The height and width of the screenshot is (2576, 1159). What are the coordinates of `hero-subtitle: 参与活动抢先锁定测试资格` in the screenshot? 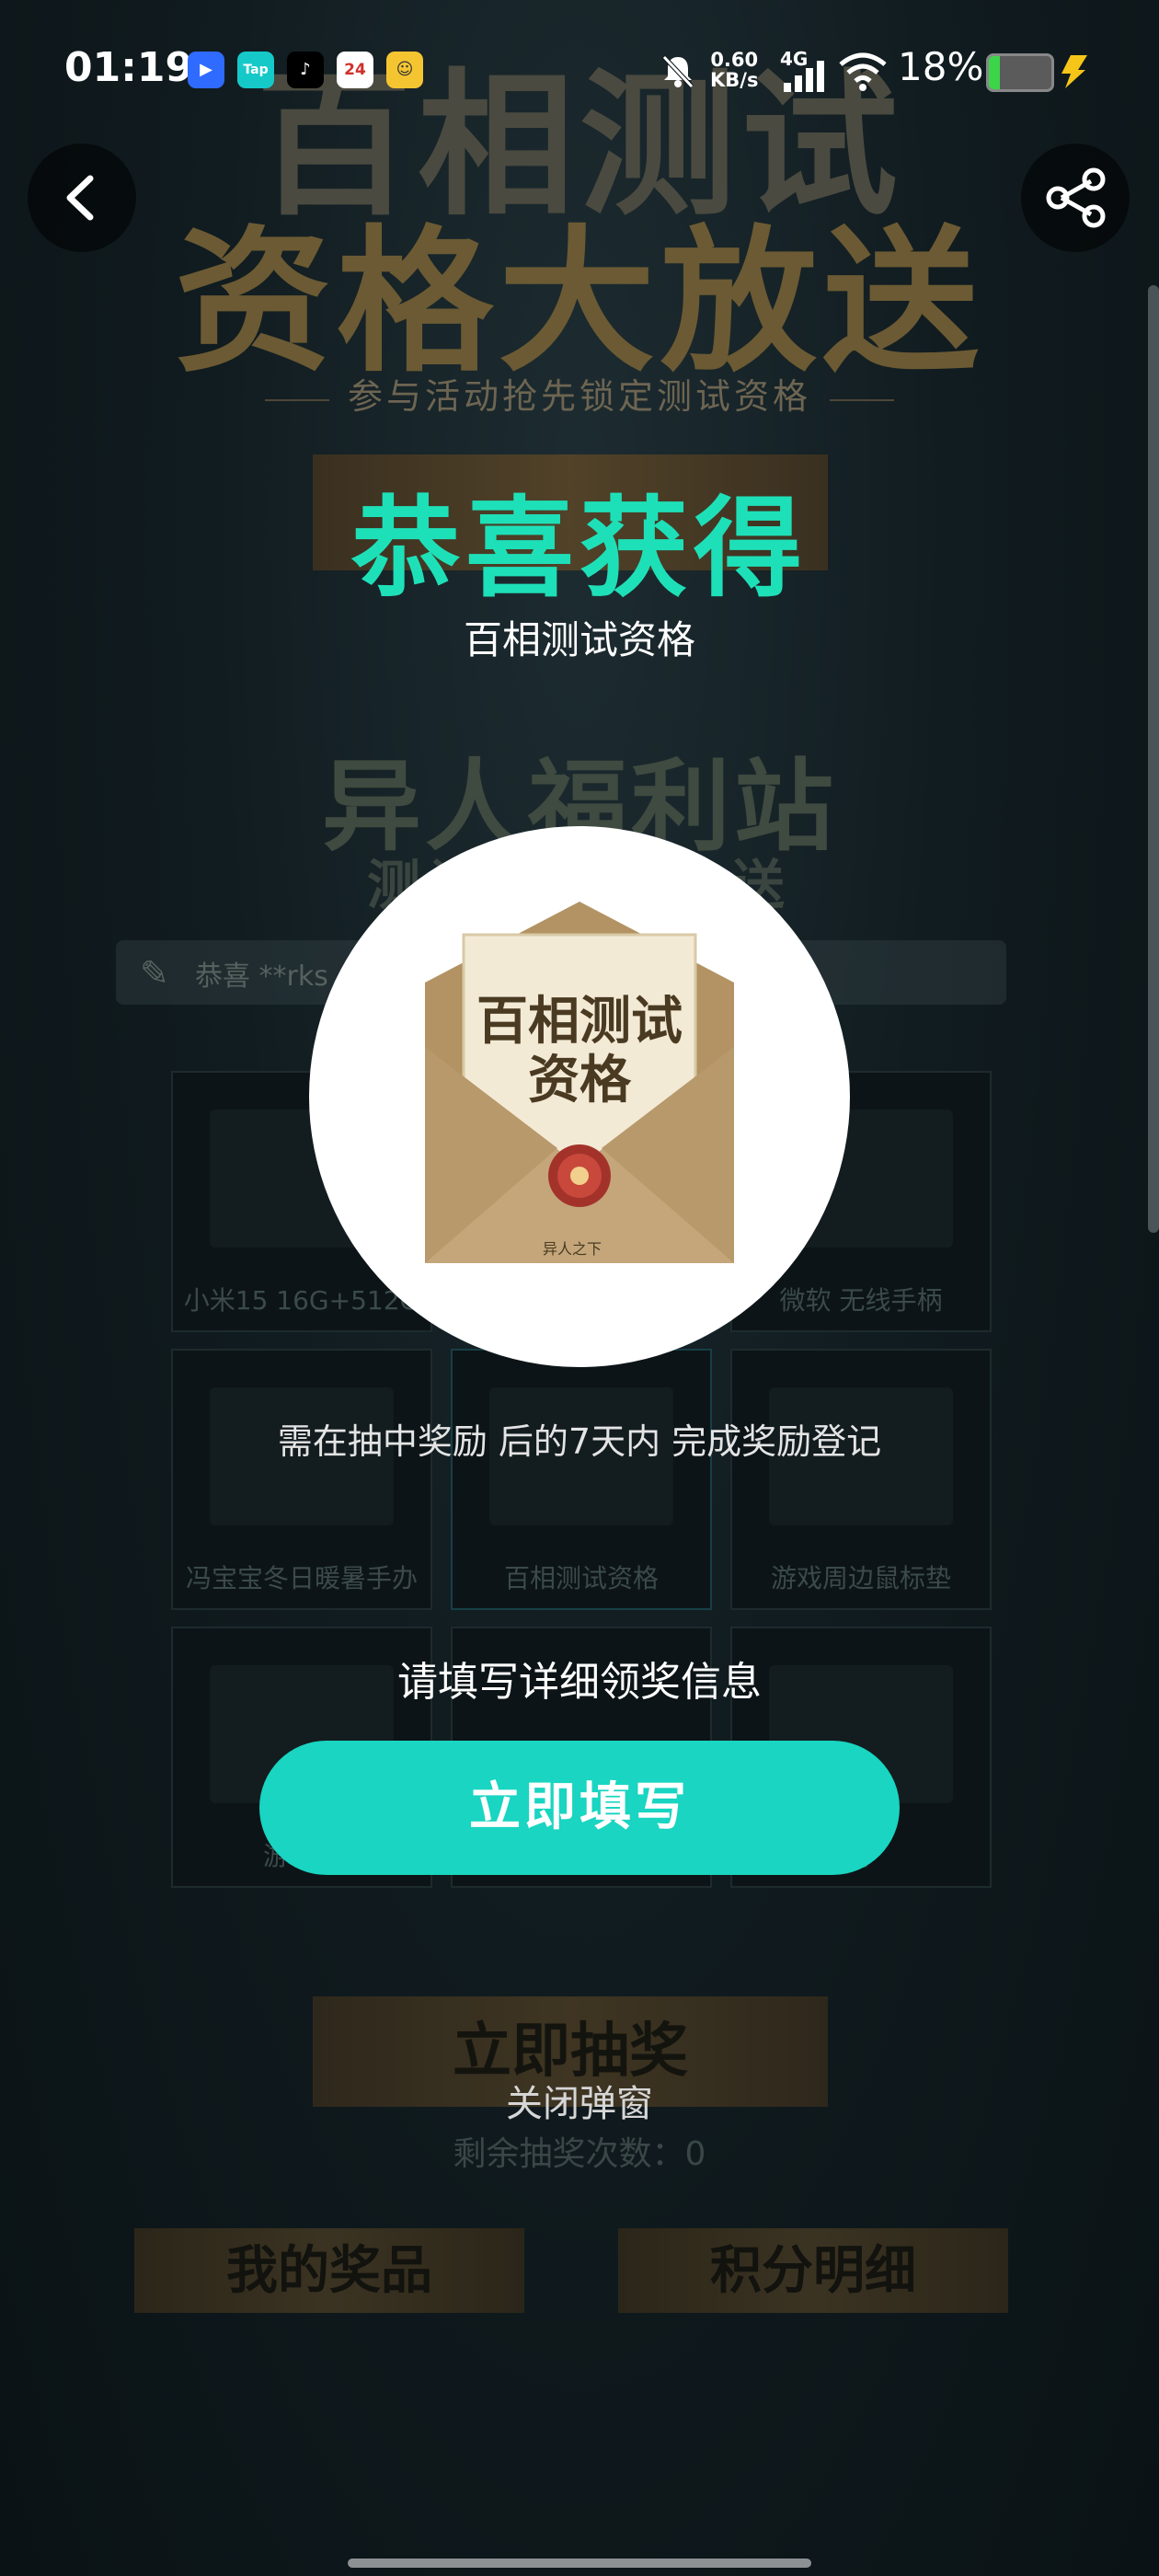 It's located at (579, 393).